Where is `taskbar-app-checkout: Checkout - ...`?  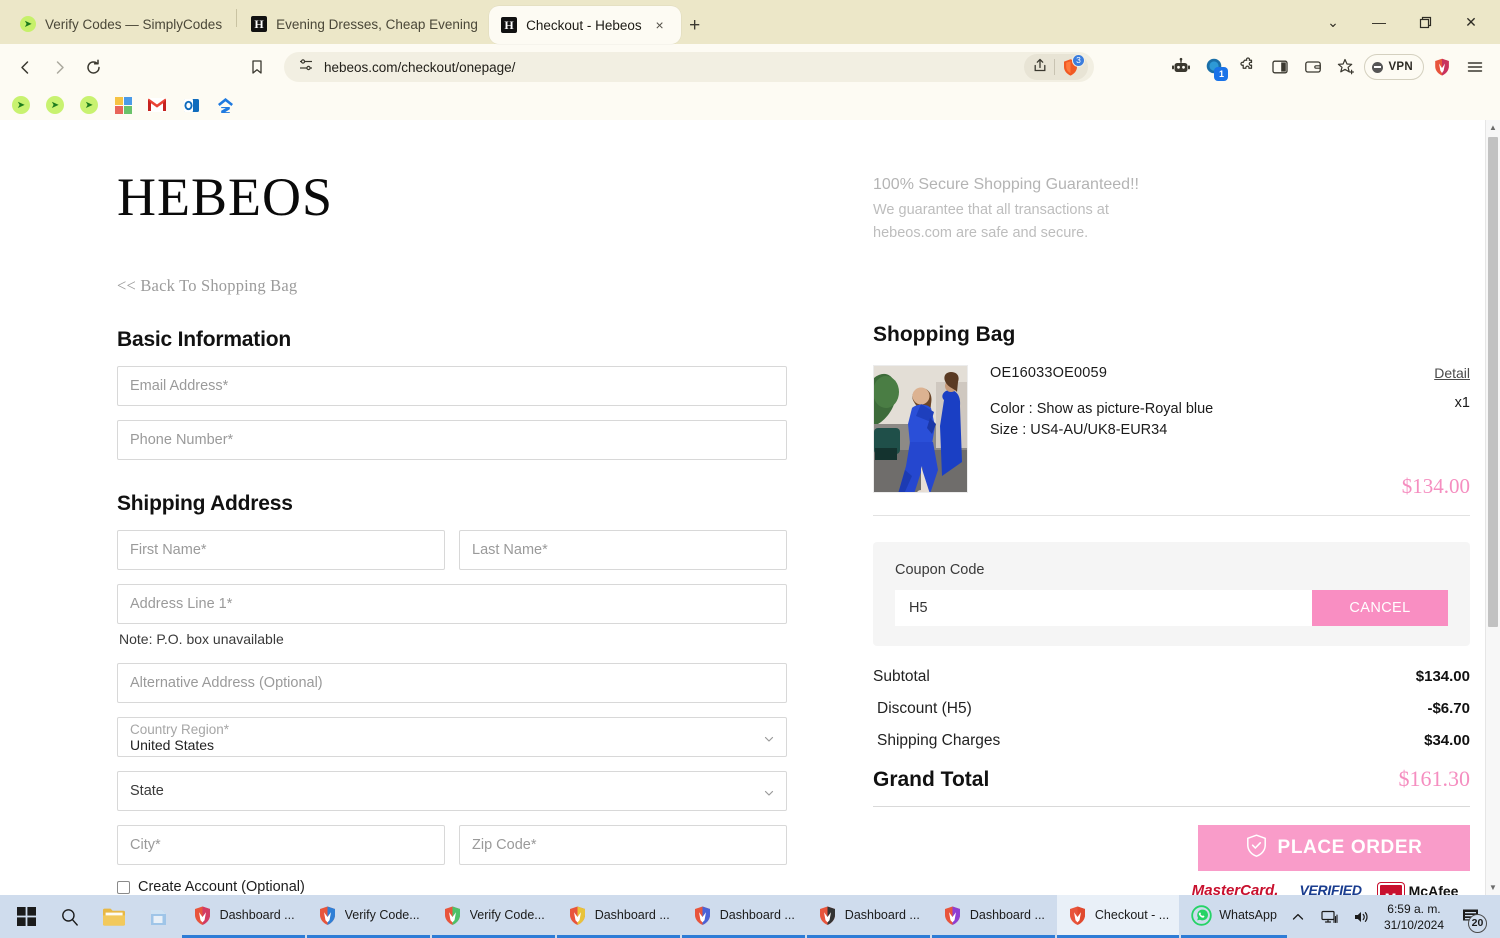 taskbar-app-checkout: Checkout - ... is located at coordinates (1118, 916).